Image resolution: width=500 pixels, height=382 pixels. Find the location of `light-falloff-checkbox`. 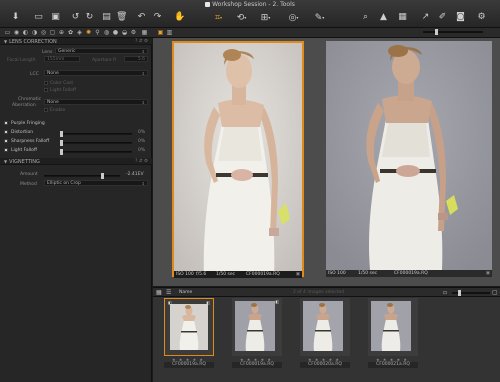

light-falloff-checkbox is located at coordinates (6, 150).